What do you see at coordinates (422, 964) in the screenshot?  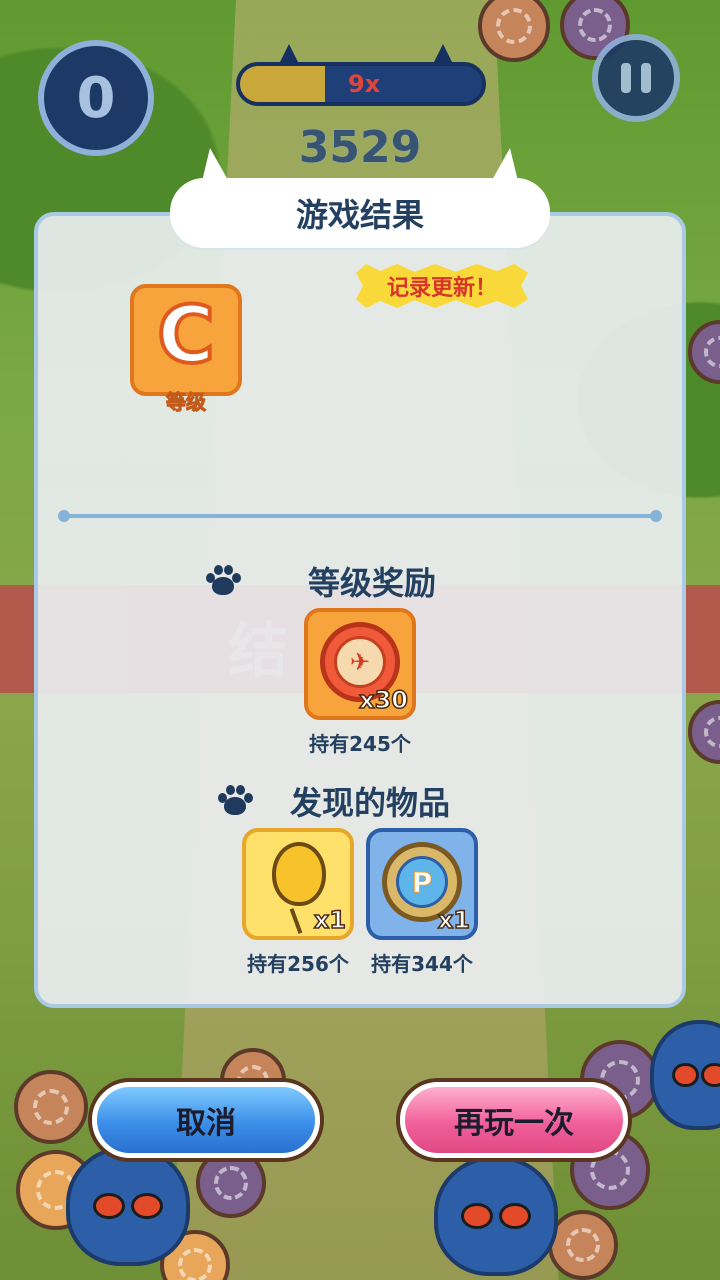 I see `found-item-held: 持有344个` at bounding box center [422, 964].